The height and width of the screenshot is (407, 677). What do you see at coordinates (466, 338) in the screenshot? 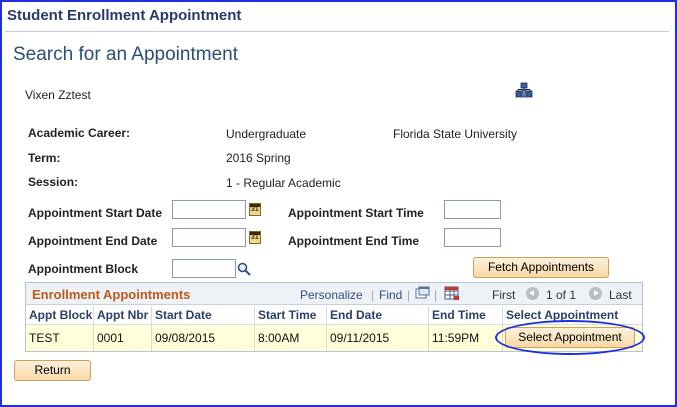
I see `cell-end-time: 11:59PM` at bounding box center [466, 338].